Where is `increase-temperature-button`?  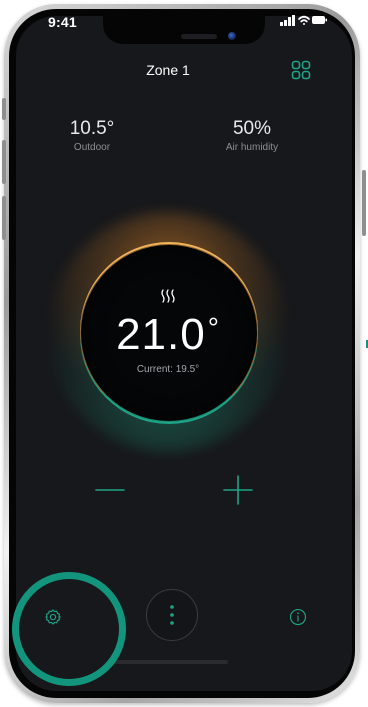 increase-temperature-button is located at coordinates (238, 490).